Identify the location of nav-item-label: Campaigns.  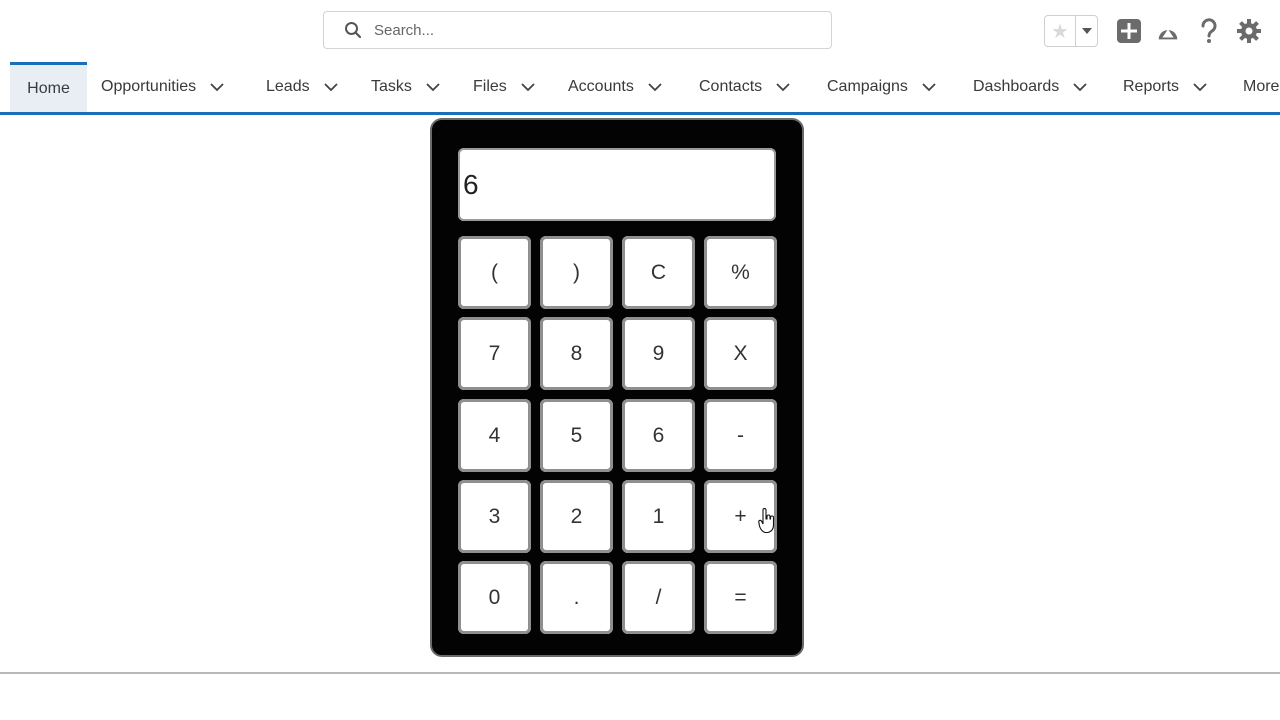
(867, 86).